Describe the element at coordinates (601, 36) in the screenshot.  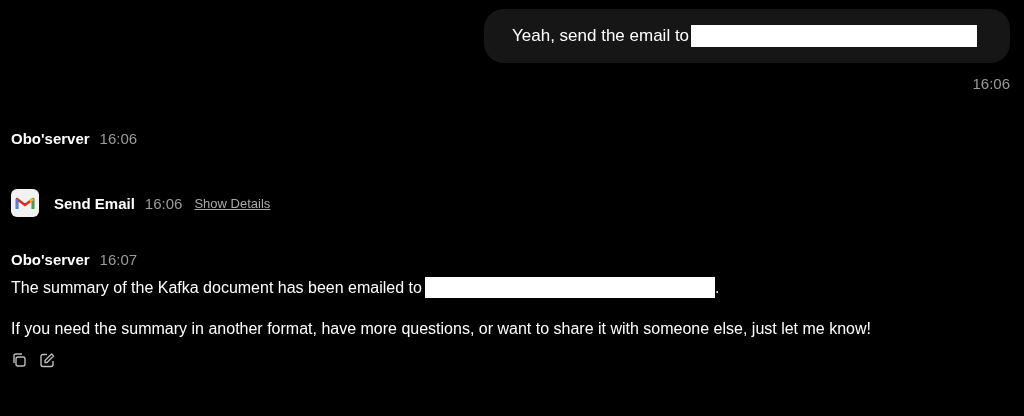
I see `message-text: Yeah, send the email to` at that location.